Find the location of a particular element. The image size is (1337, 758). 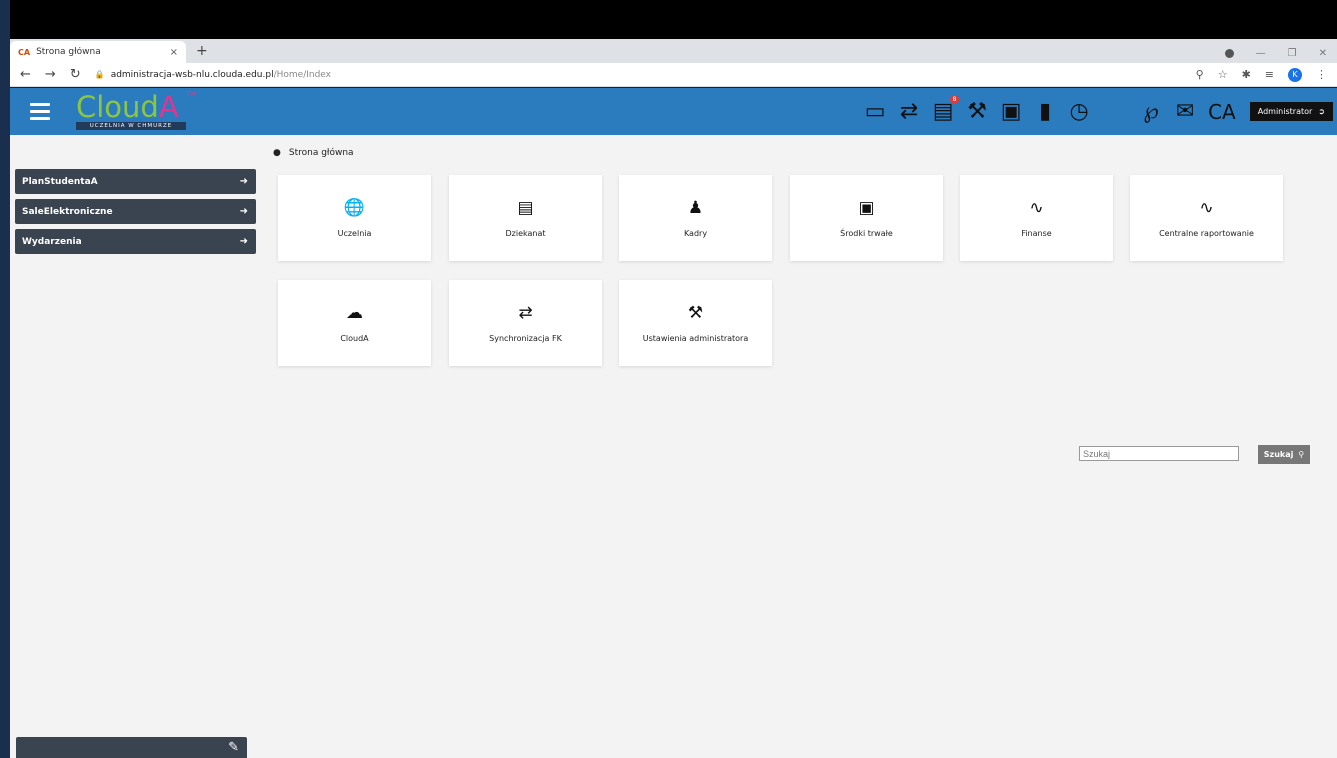

reload-icon: ↻ is located at coordinates (75, 74).